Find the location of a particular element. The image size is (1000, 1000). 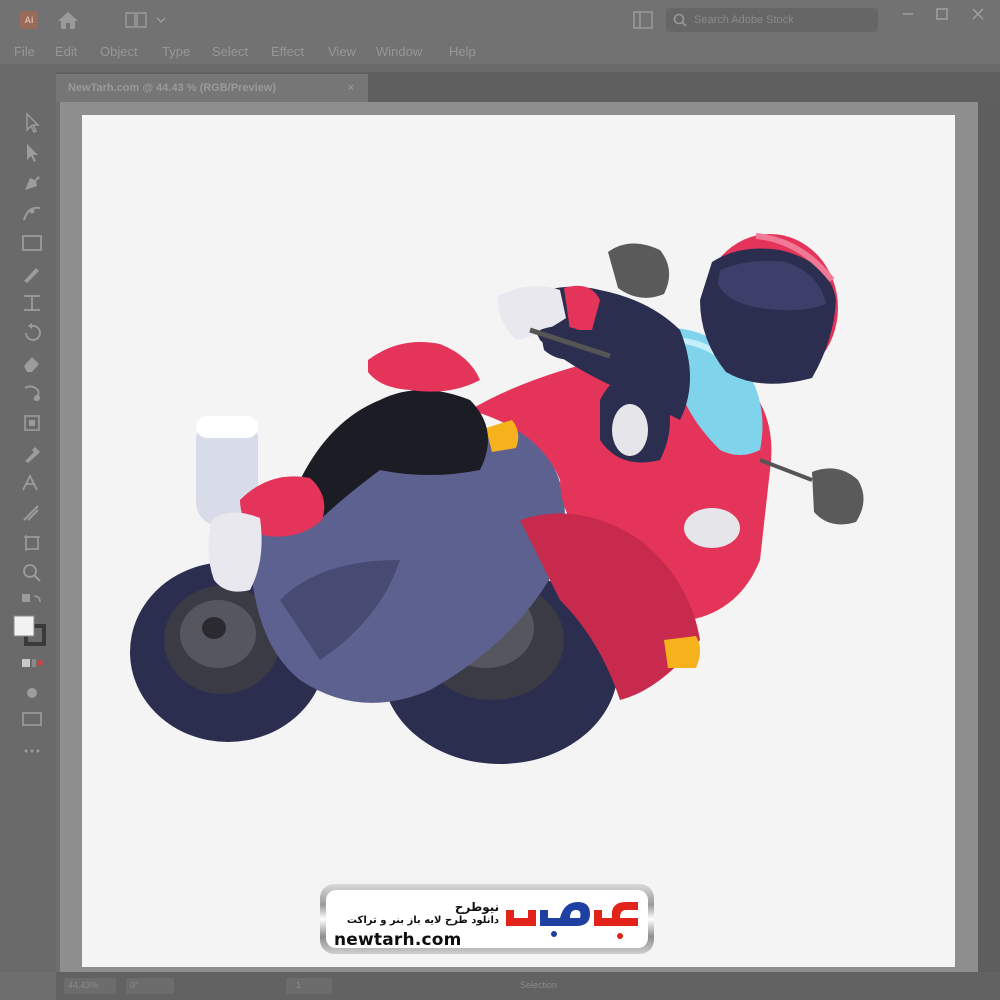

rotation-value: 0° is located at coordinates (134, 985).